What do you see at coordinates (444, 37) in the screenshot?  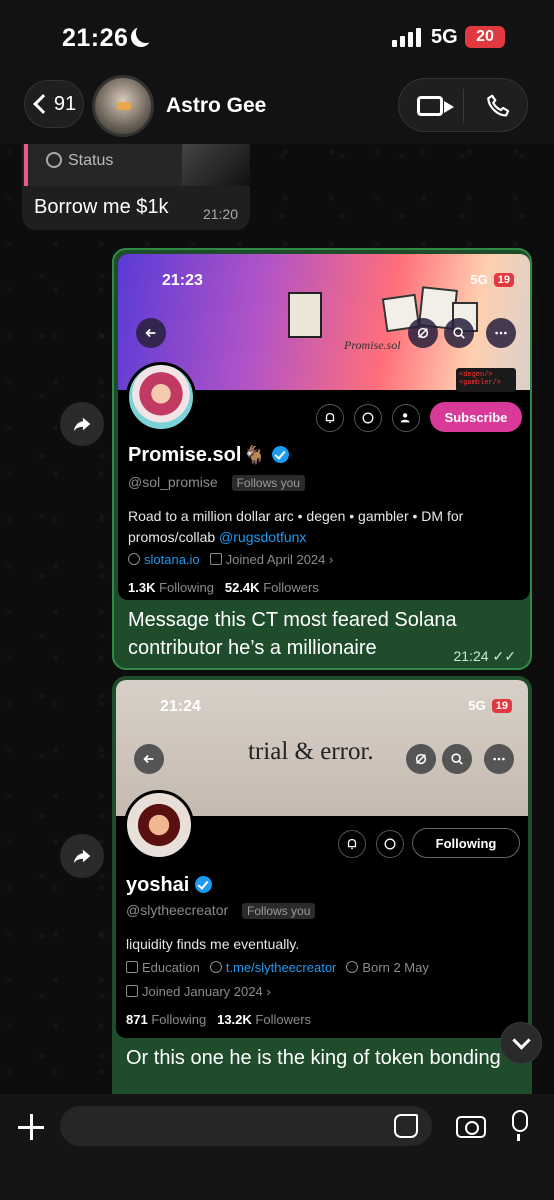 I see `network-label: 5G` at bounding box center [444, 37].